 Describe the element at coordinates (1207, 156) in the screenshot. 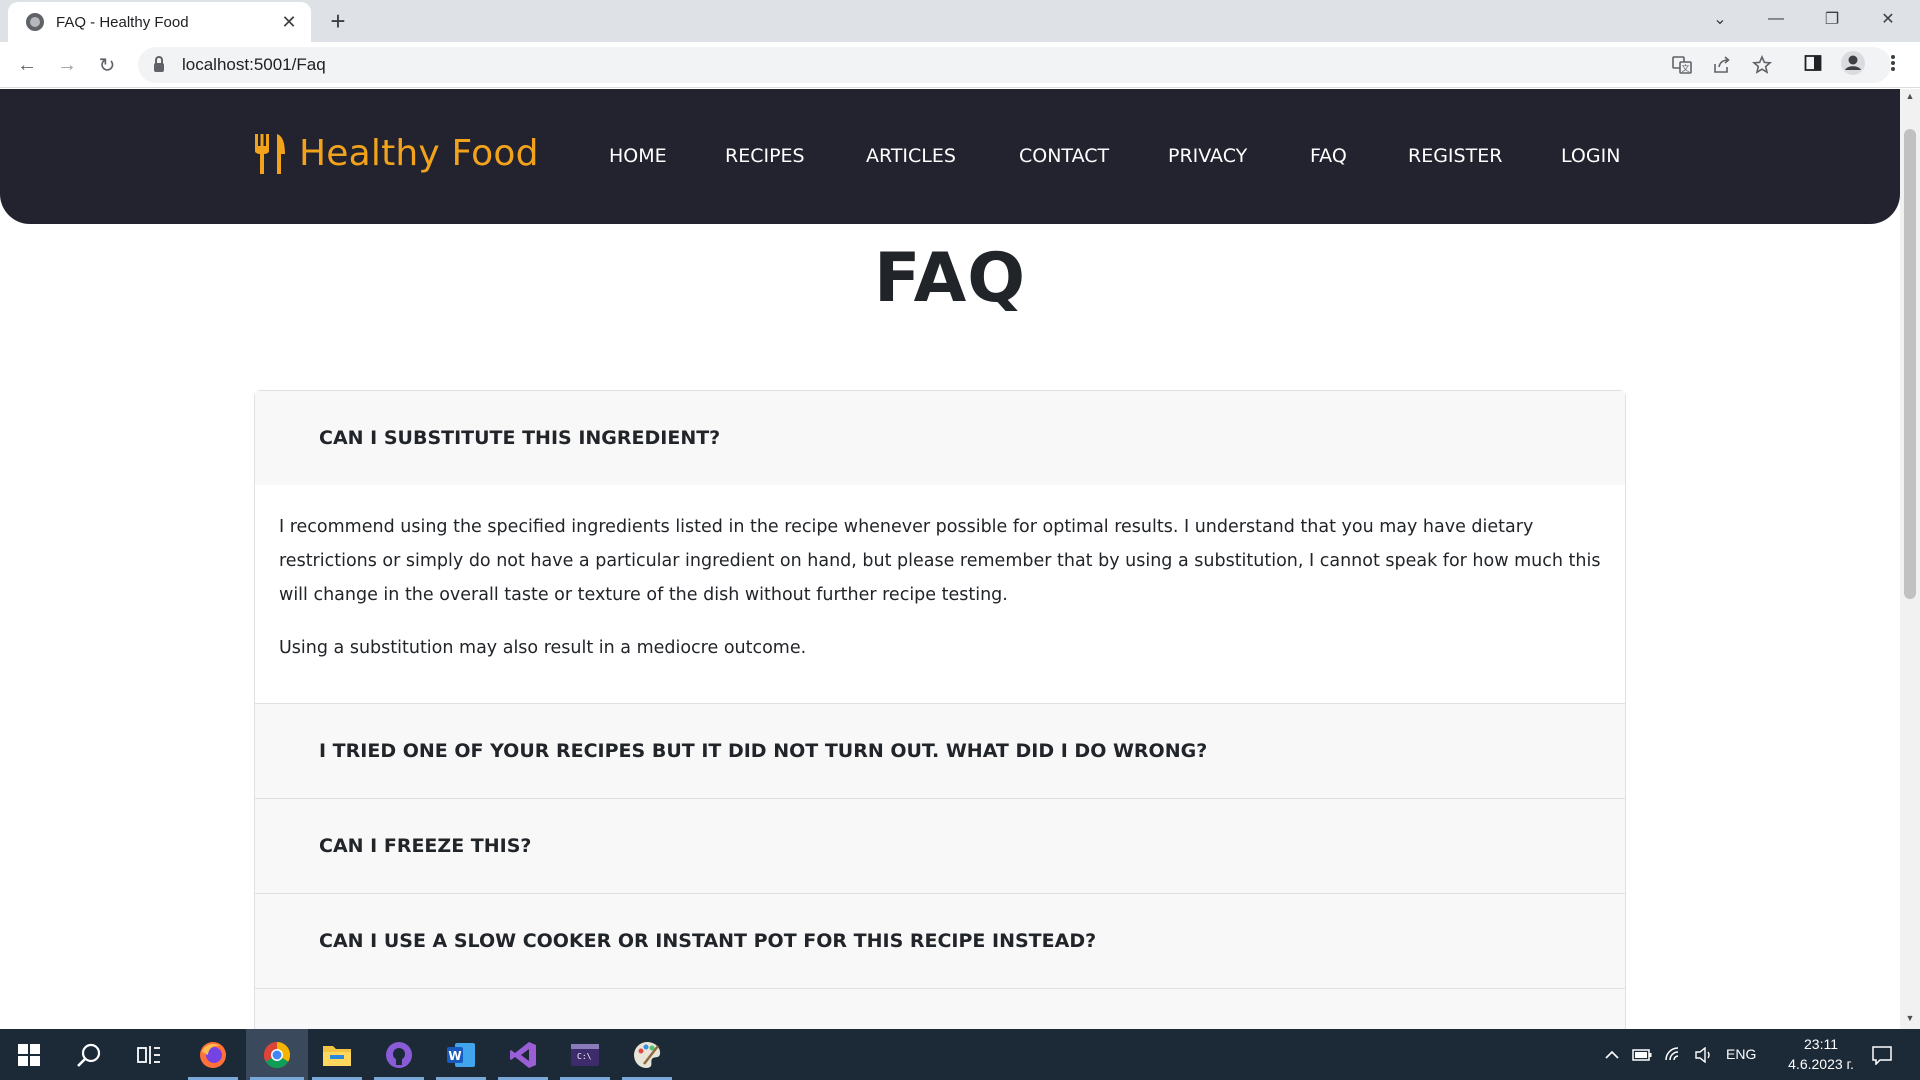

I see `nav-privacy: PRIVACY` at that location.